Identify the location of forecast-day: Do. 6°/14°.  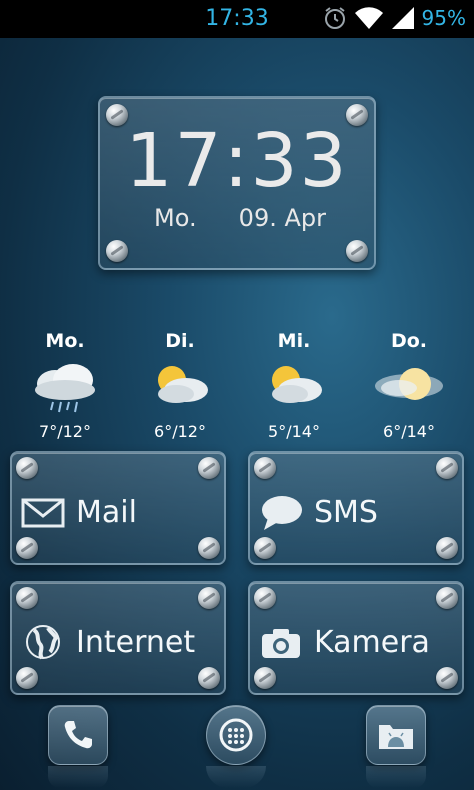
(409, 385).